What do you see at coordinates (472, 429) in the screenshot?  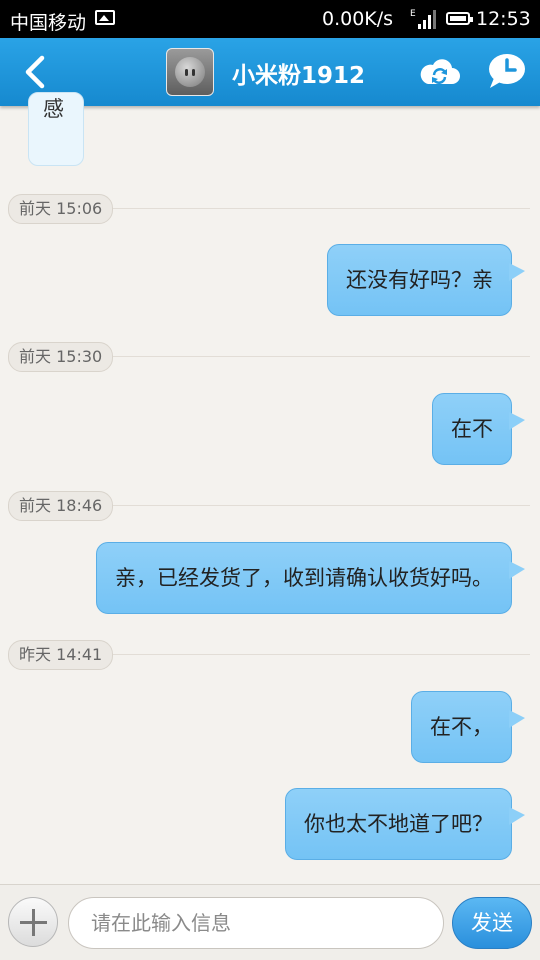 I see `message-text: 在不` at bounding box center [472, 429].